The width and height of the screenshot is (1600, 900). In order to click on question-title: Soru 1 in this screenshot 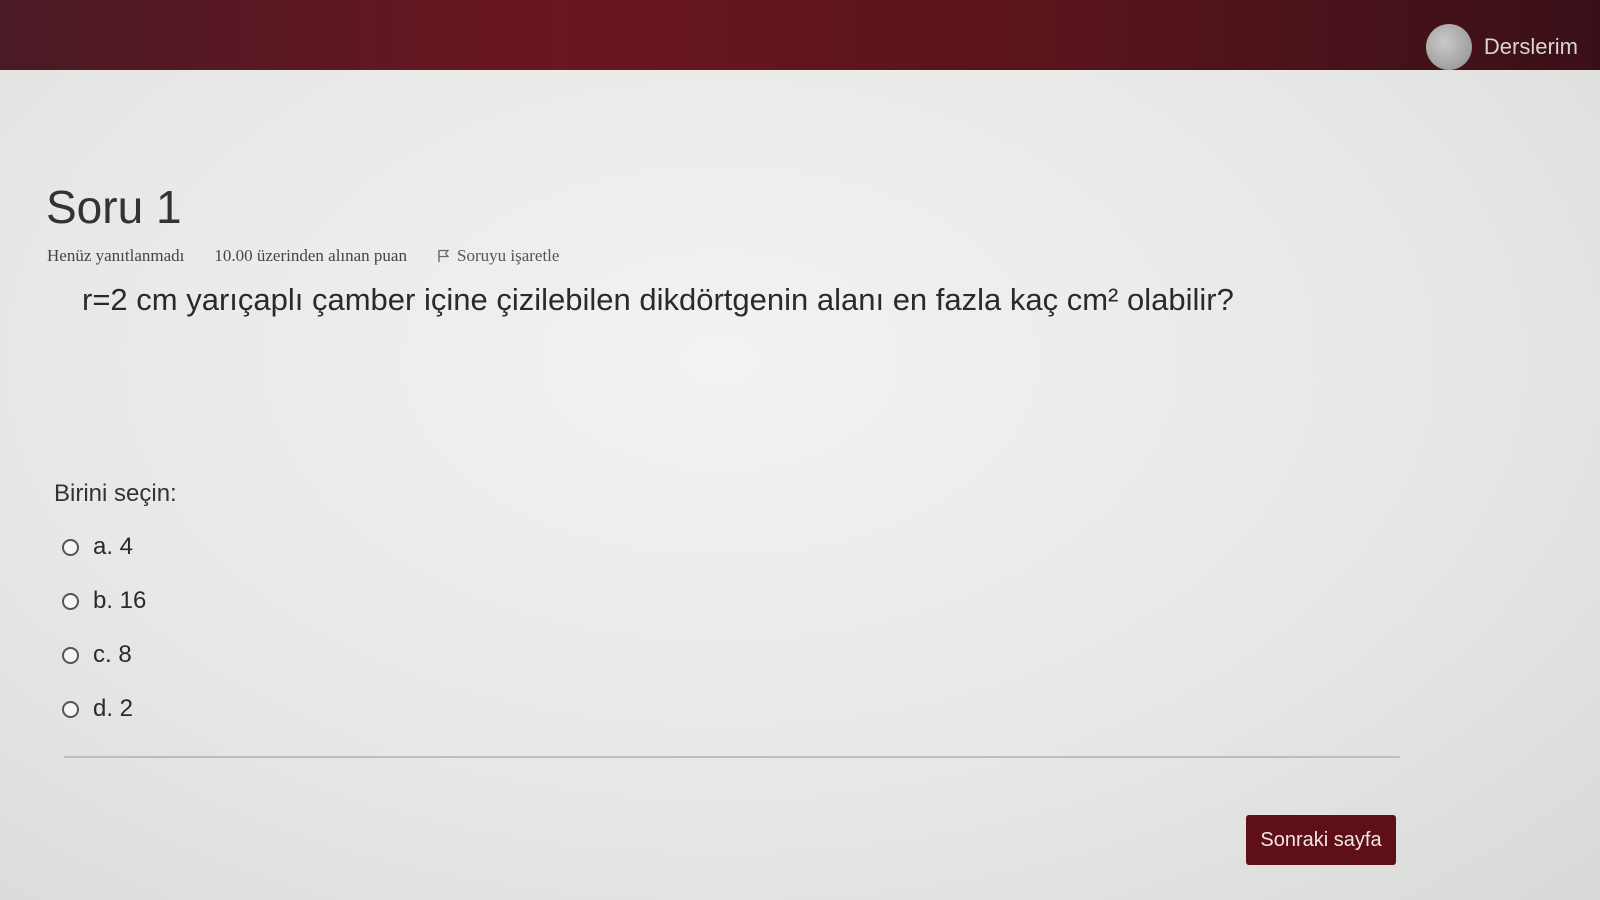, I will do `click(114, 207)`.